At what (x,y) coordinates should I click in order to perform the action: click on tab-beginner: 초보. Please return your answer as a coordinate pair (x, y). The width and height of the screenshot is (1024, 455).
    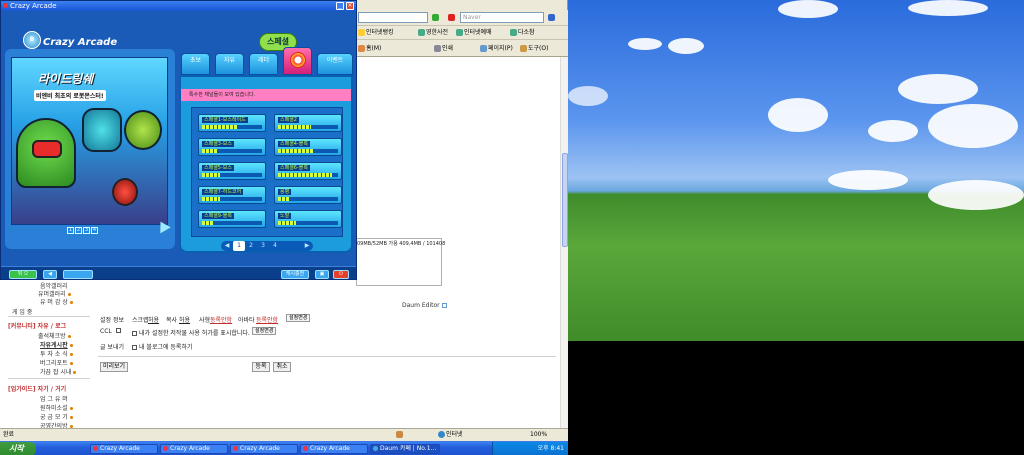
    Looking at the image, I should click on (195, 64).